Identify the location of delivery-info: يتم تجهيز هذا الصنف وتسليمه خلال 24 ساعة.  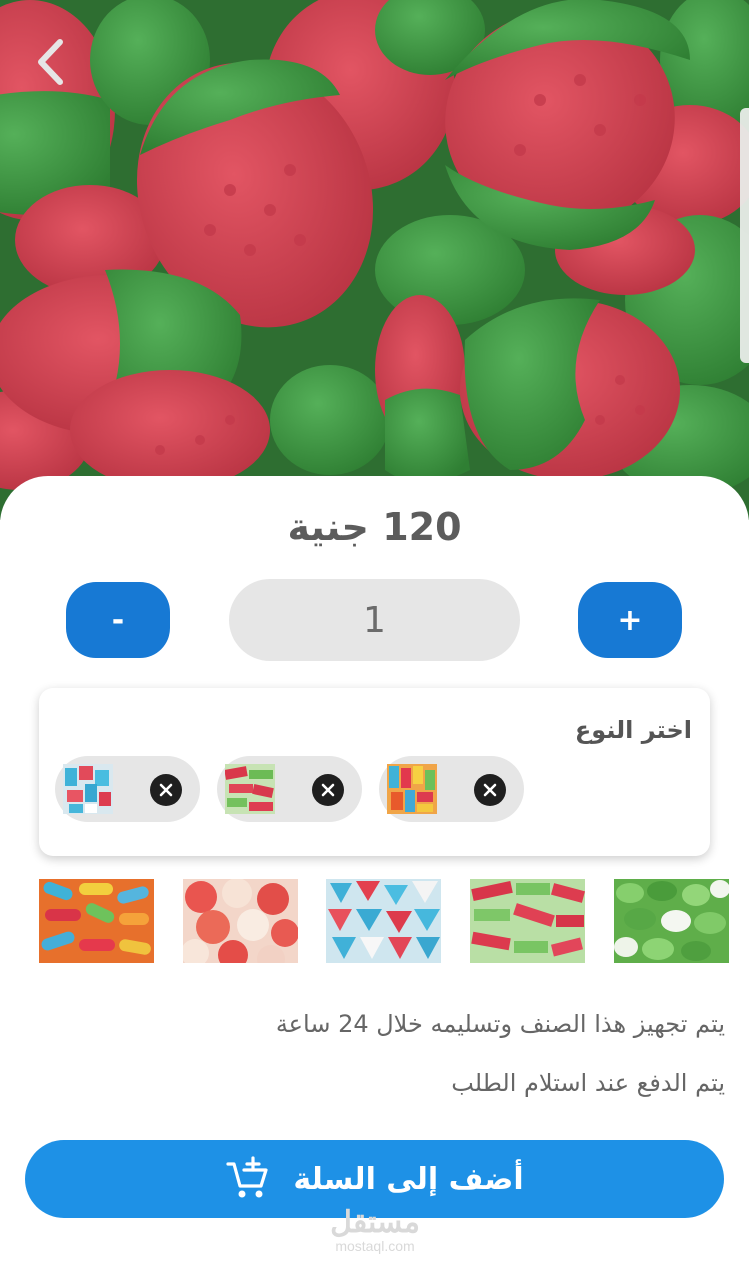
(500, 1024).